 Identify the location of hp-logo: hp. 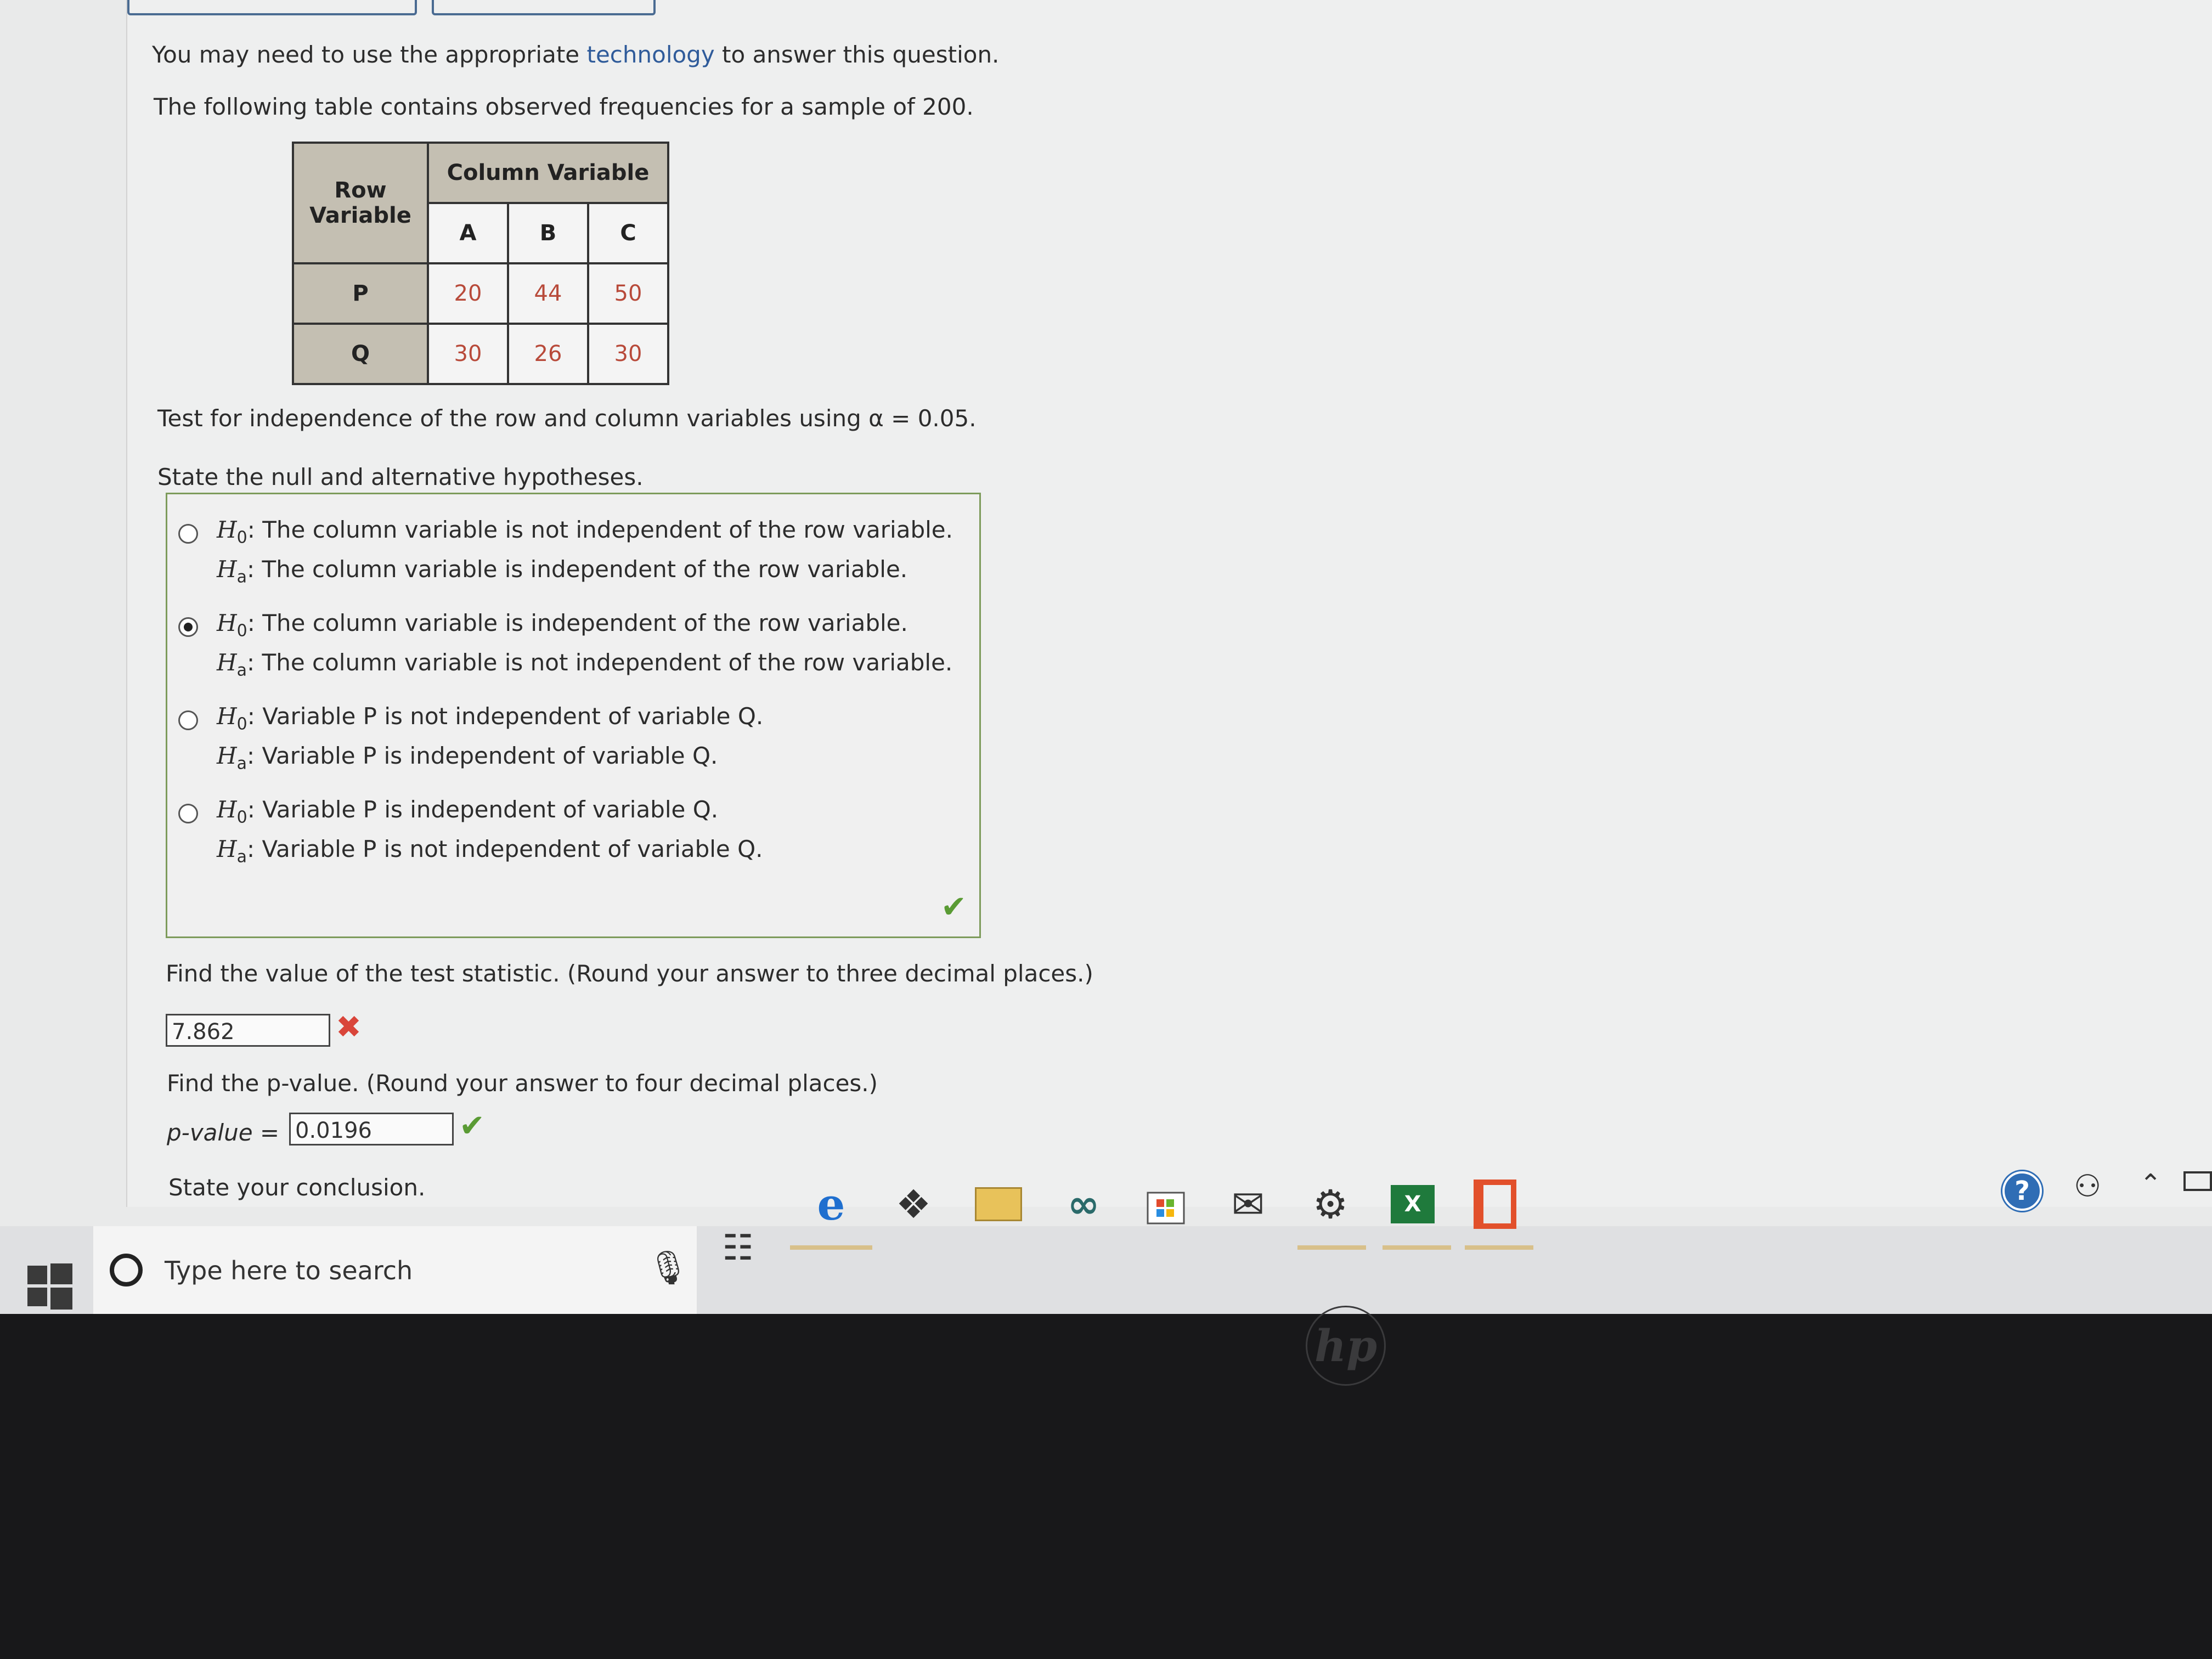
(1346, 1346).